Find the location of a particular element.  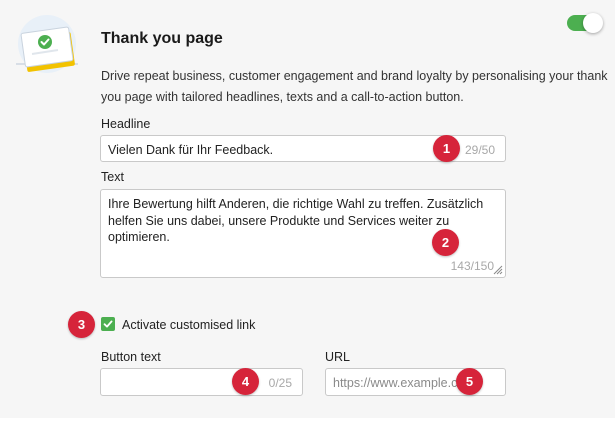

headline-label: Headline is located at coordinates (126, 124).